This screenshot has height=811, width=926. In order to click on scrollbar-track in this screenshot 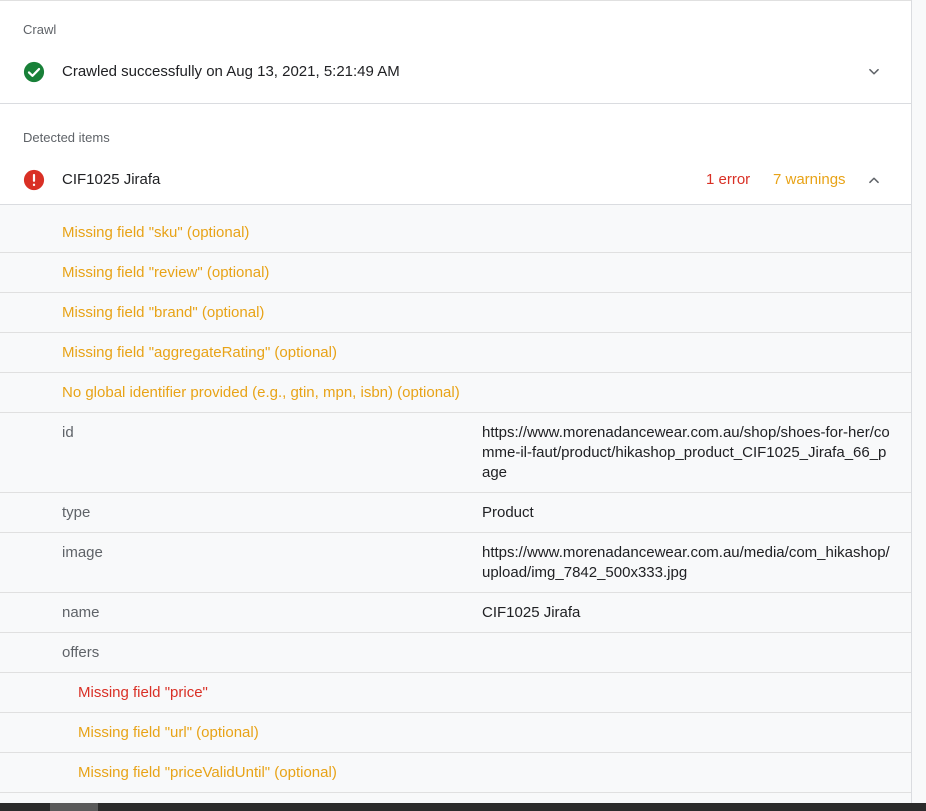, I will do `click(919, 401)`.